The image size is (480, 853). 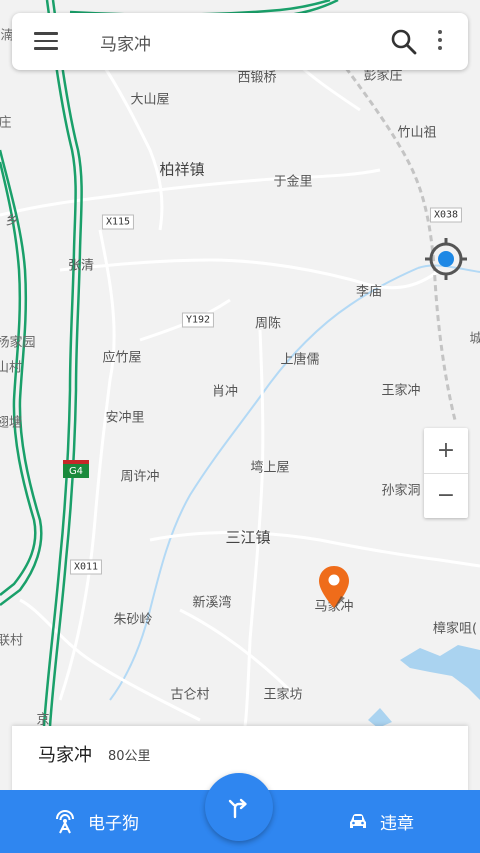 I want to click on road-shield-y192: Y192, so click(x=198, y=320).